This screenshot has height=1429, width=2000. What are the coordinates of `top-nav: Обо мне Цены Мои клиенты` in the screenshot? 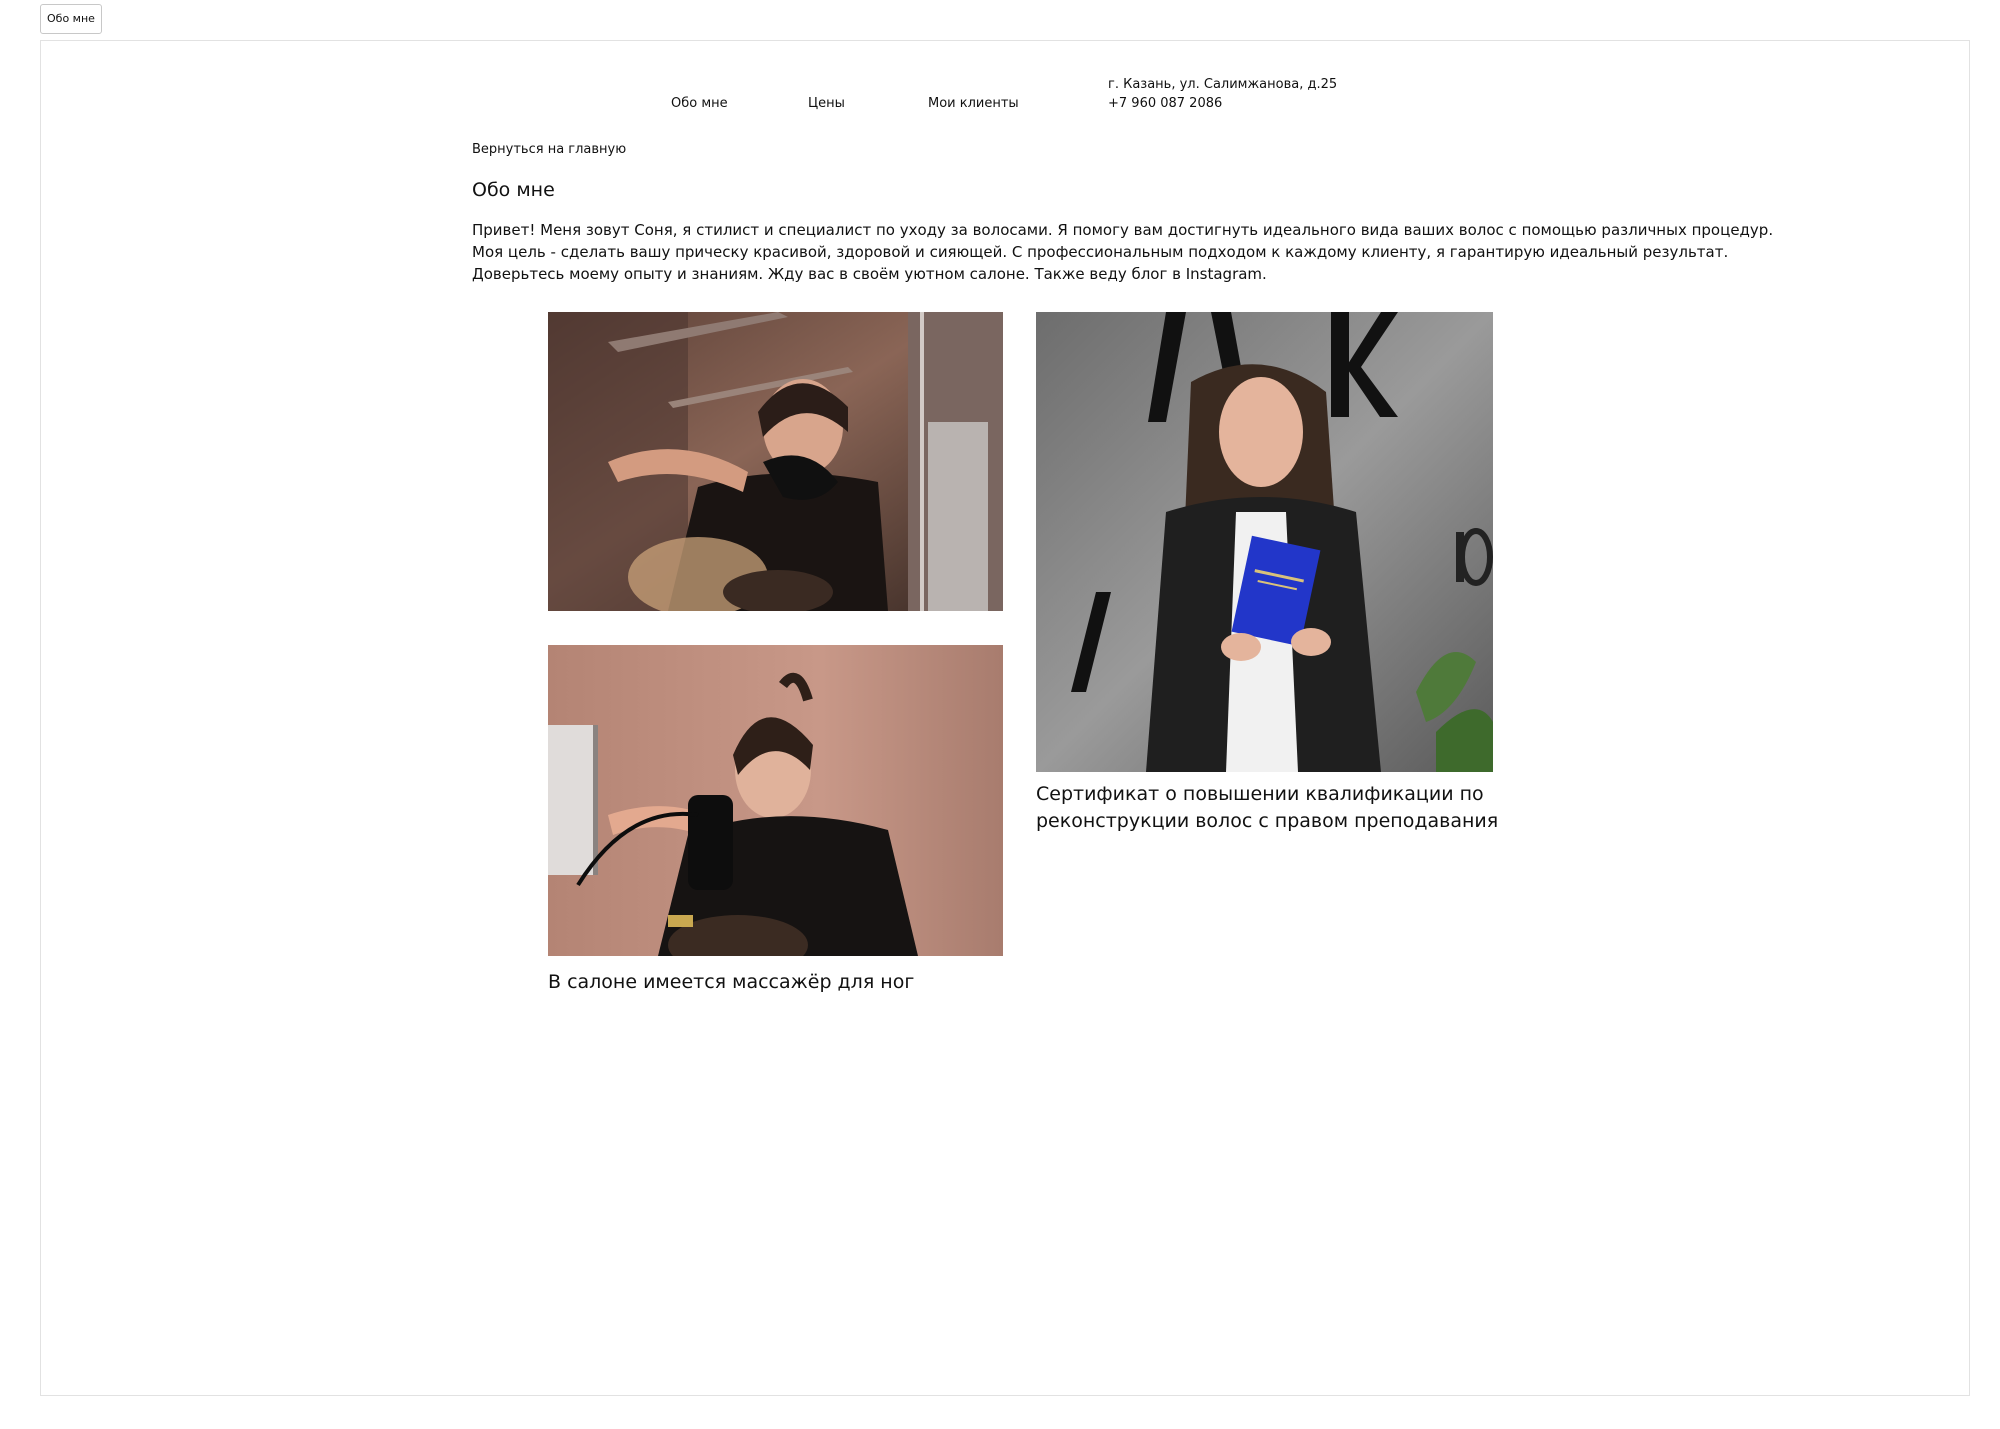 It's located at (1005, 104).